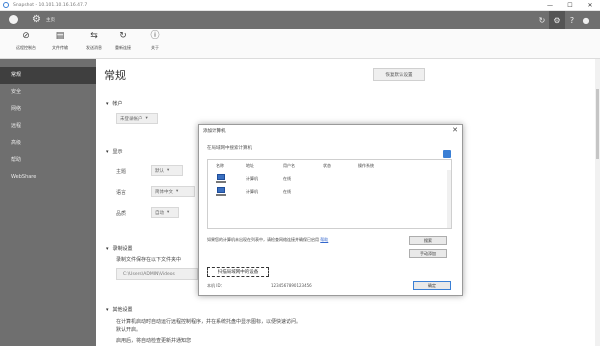 Image resolution: width=600 pixels, height=346 pixels. What do you see at coordinates (48, 202) in the screenshot?
I see `settings-sidebar: 常规 安全 网络 远程 高级 帮助 WebShare` at bounding box center [48, 202].